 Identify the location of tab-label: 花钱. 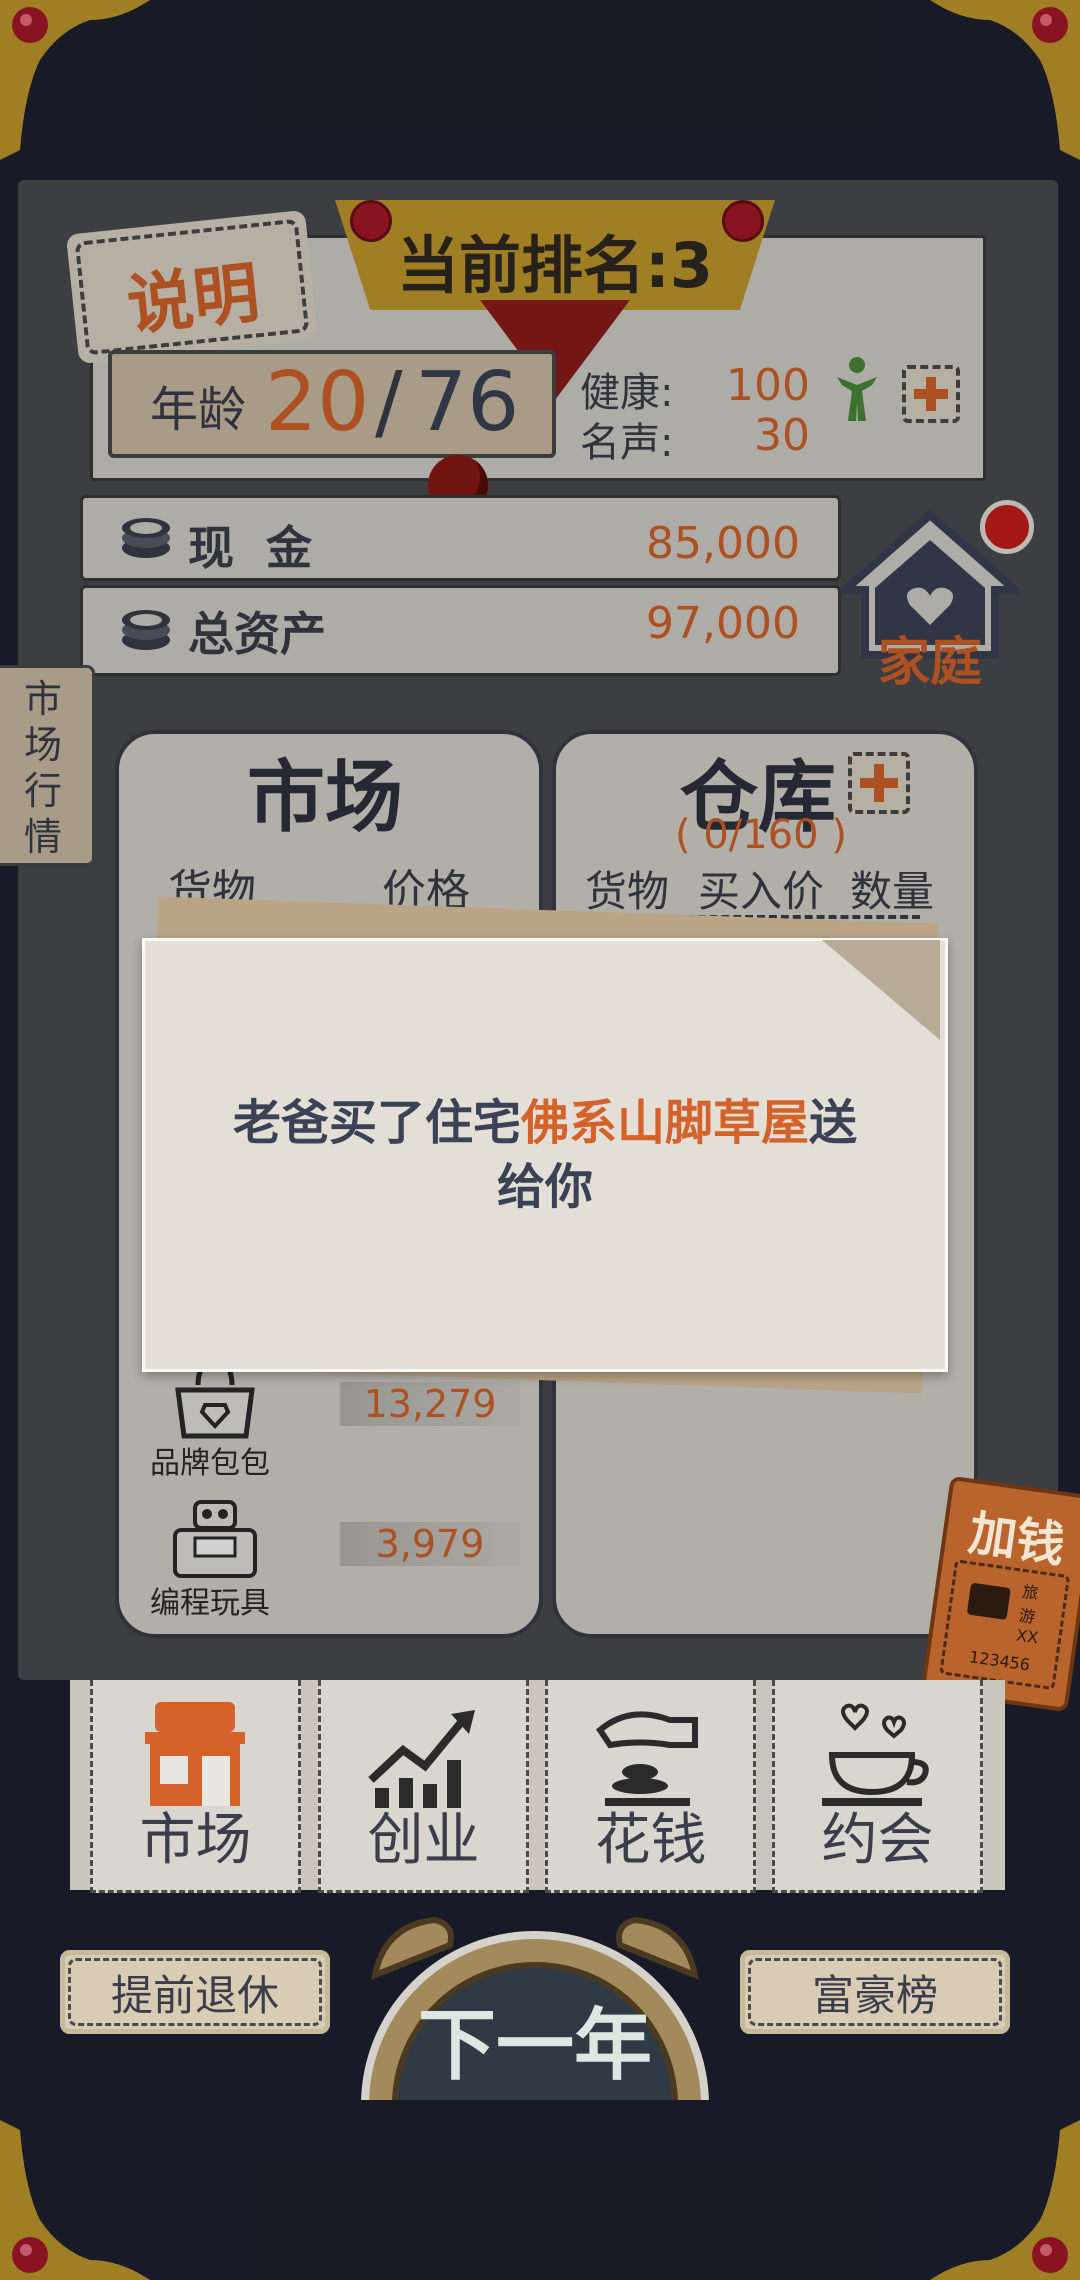
(650, 1840).